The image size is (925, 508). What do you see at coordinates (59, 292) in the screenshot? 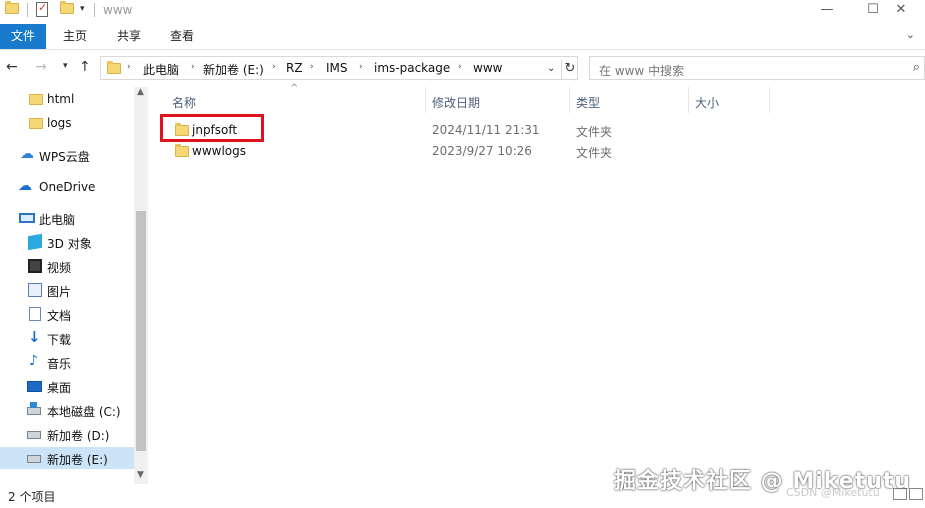
I see `sidebar-item-label: 图片` at bounding box center [59, 292].